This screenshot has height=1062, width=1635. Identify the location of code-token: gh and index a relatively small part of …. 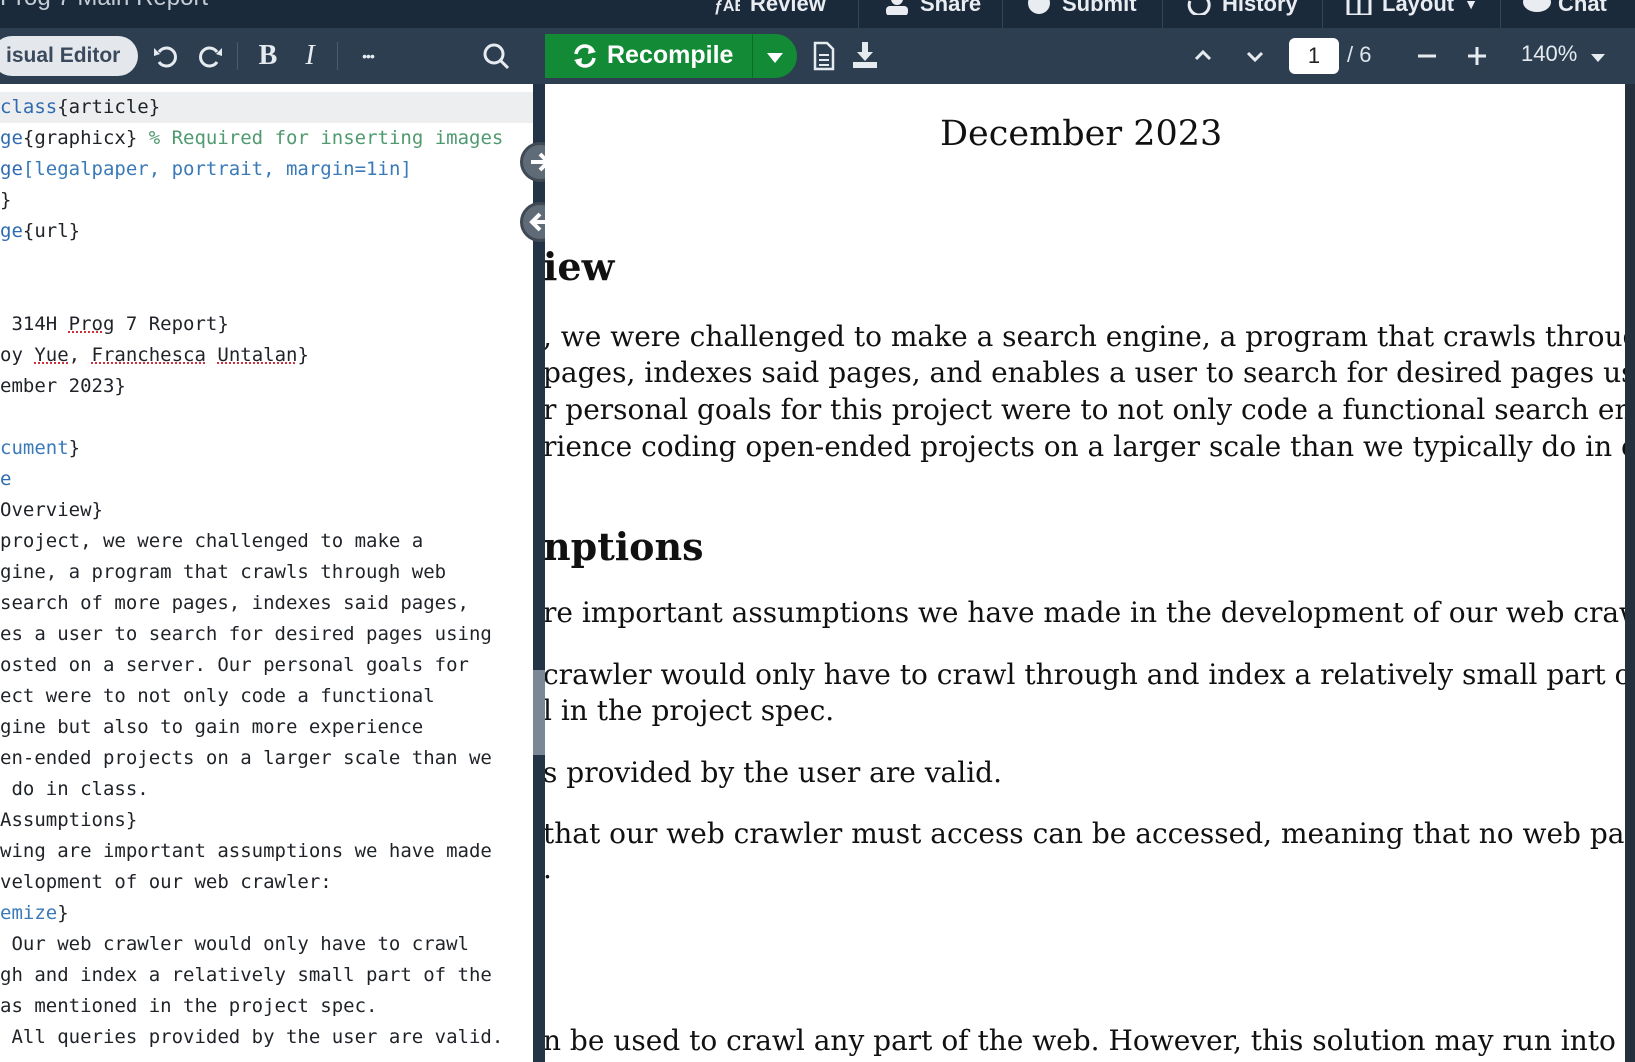
(246, 975).